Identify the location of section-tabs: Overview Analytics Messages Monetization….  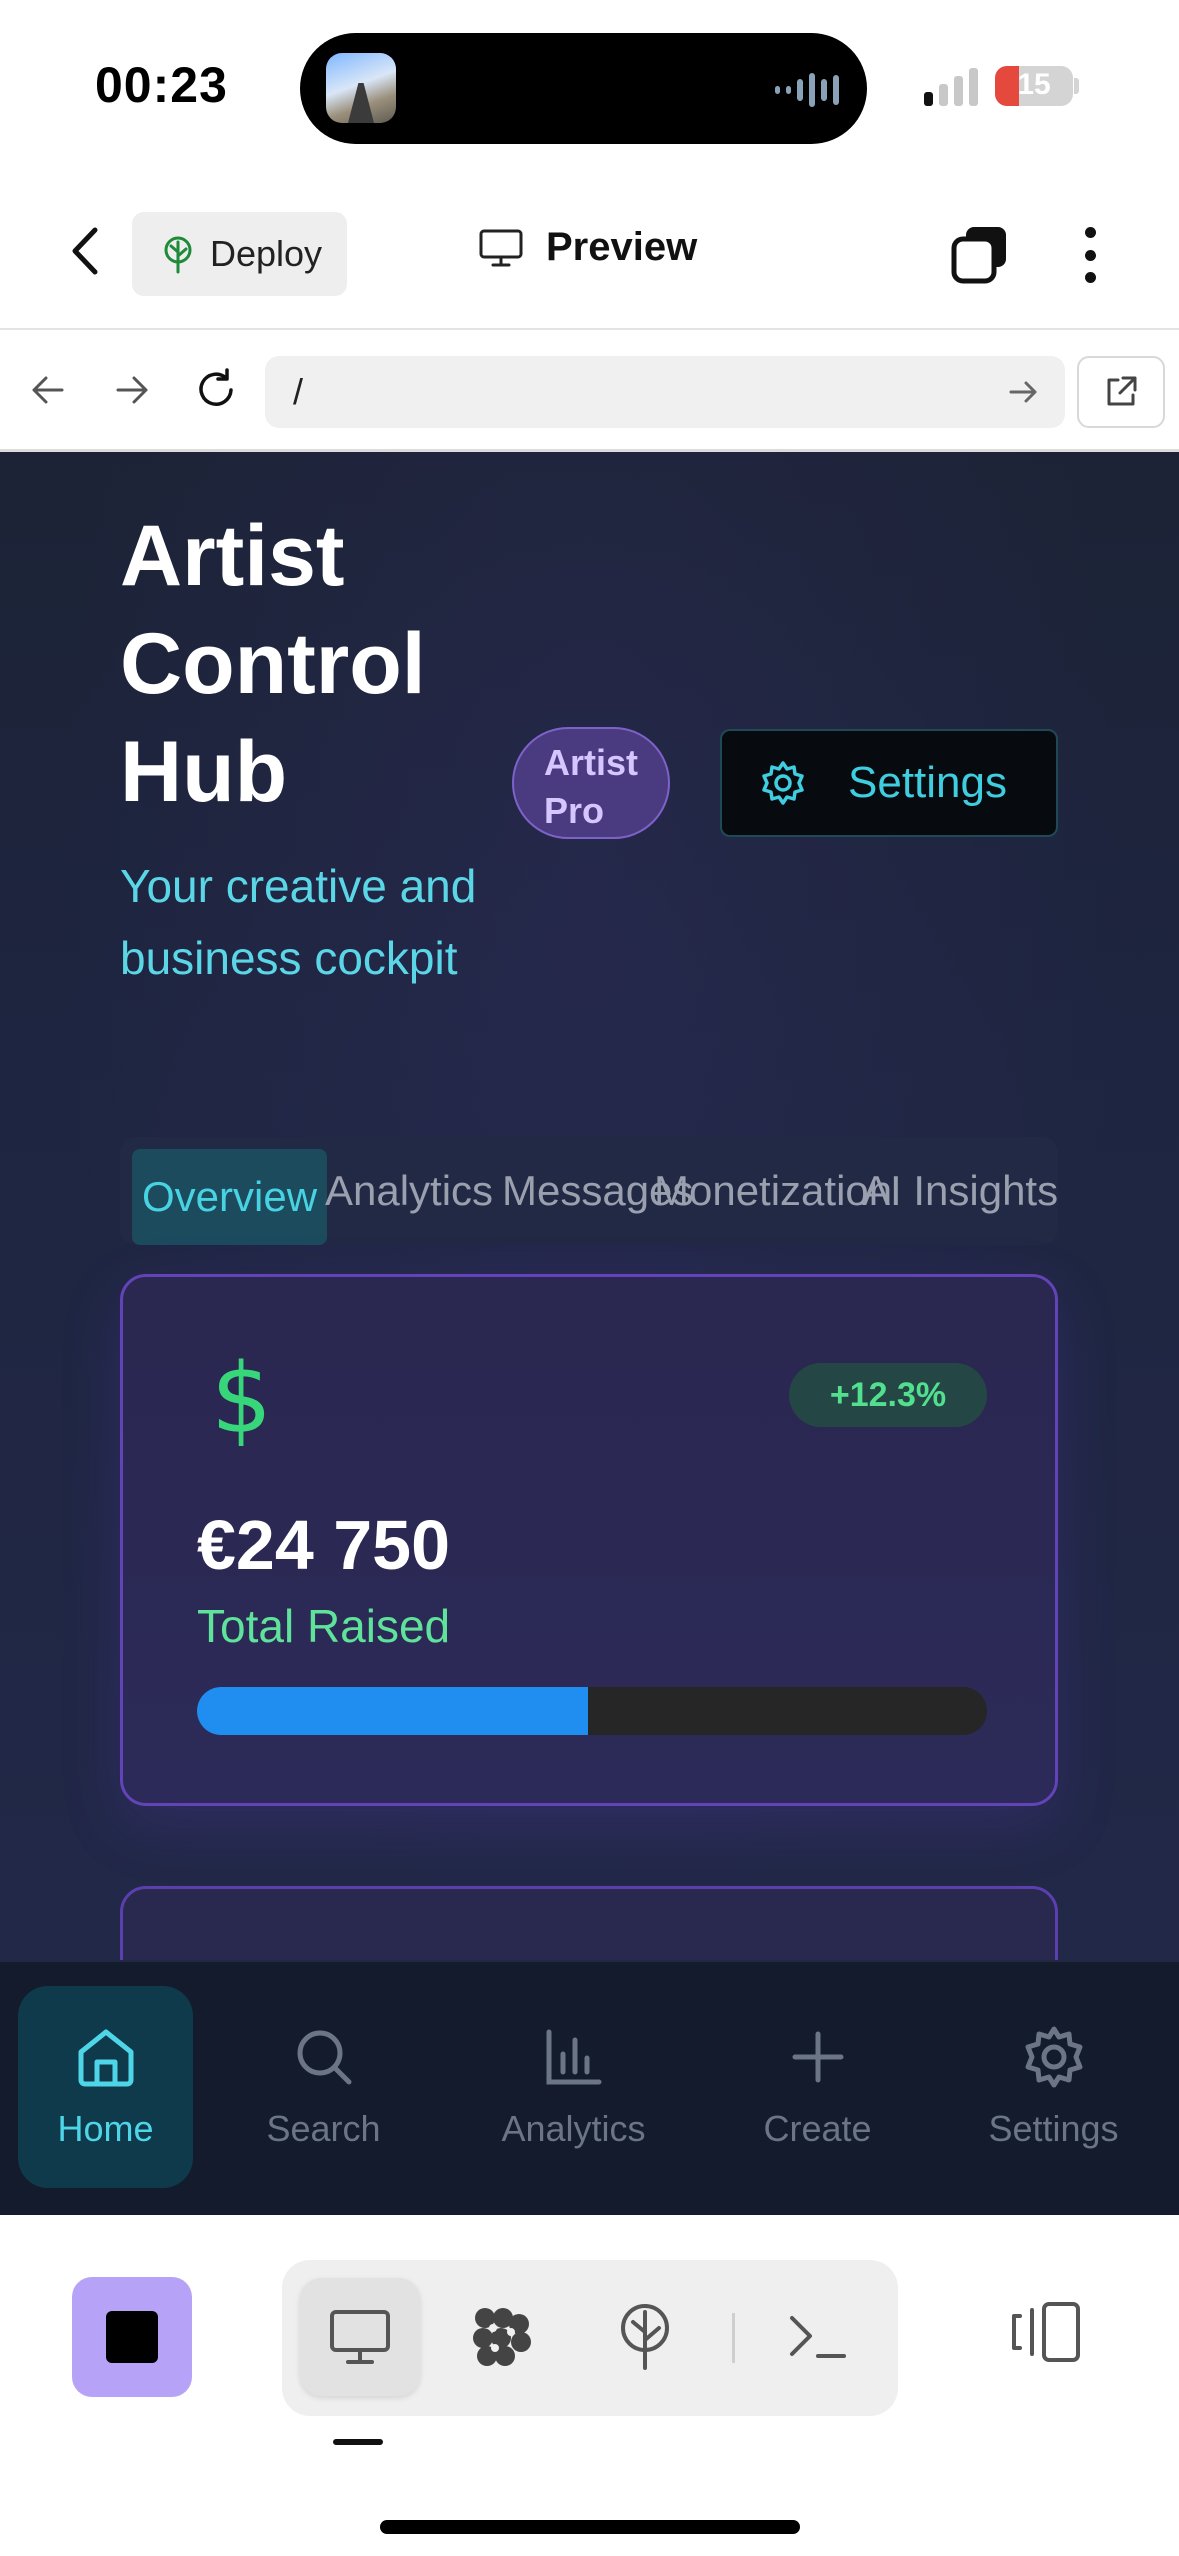
(589, 1191).